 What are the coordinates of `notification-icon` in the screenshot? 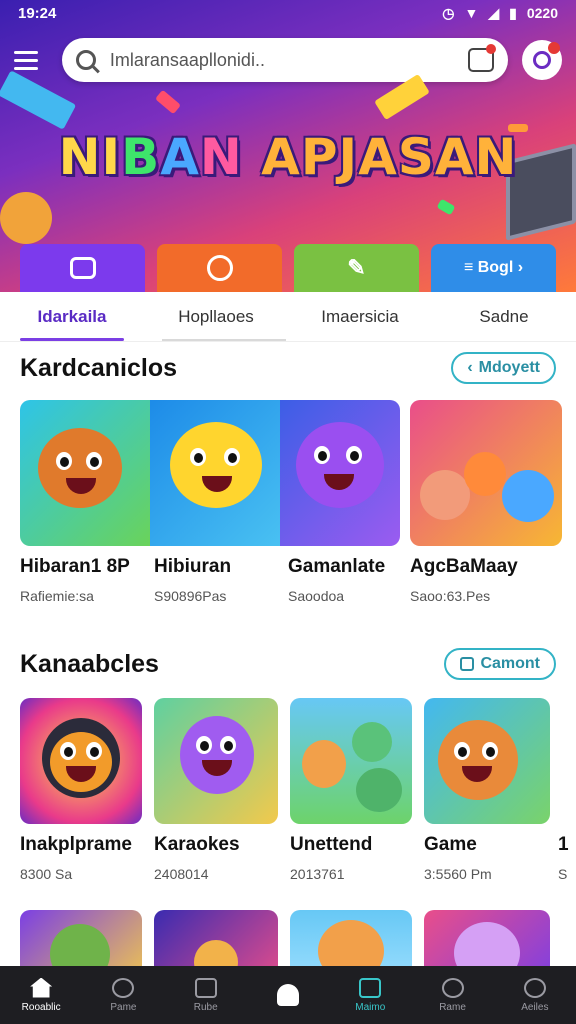 It's located at (542, 60).